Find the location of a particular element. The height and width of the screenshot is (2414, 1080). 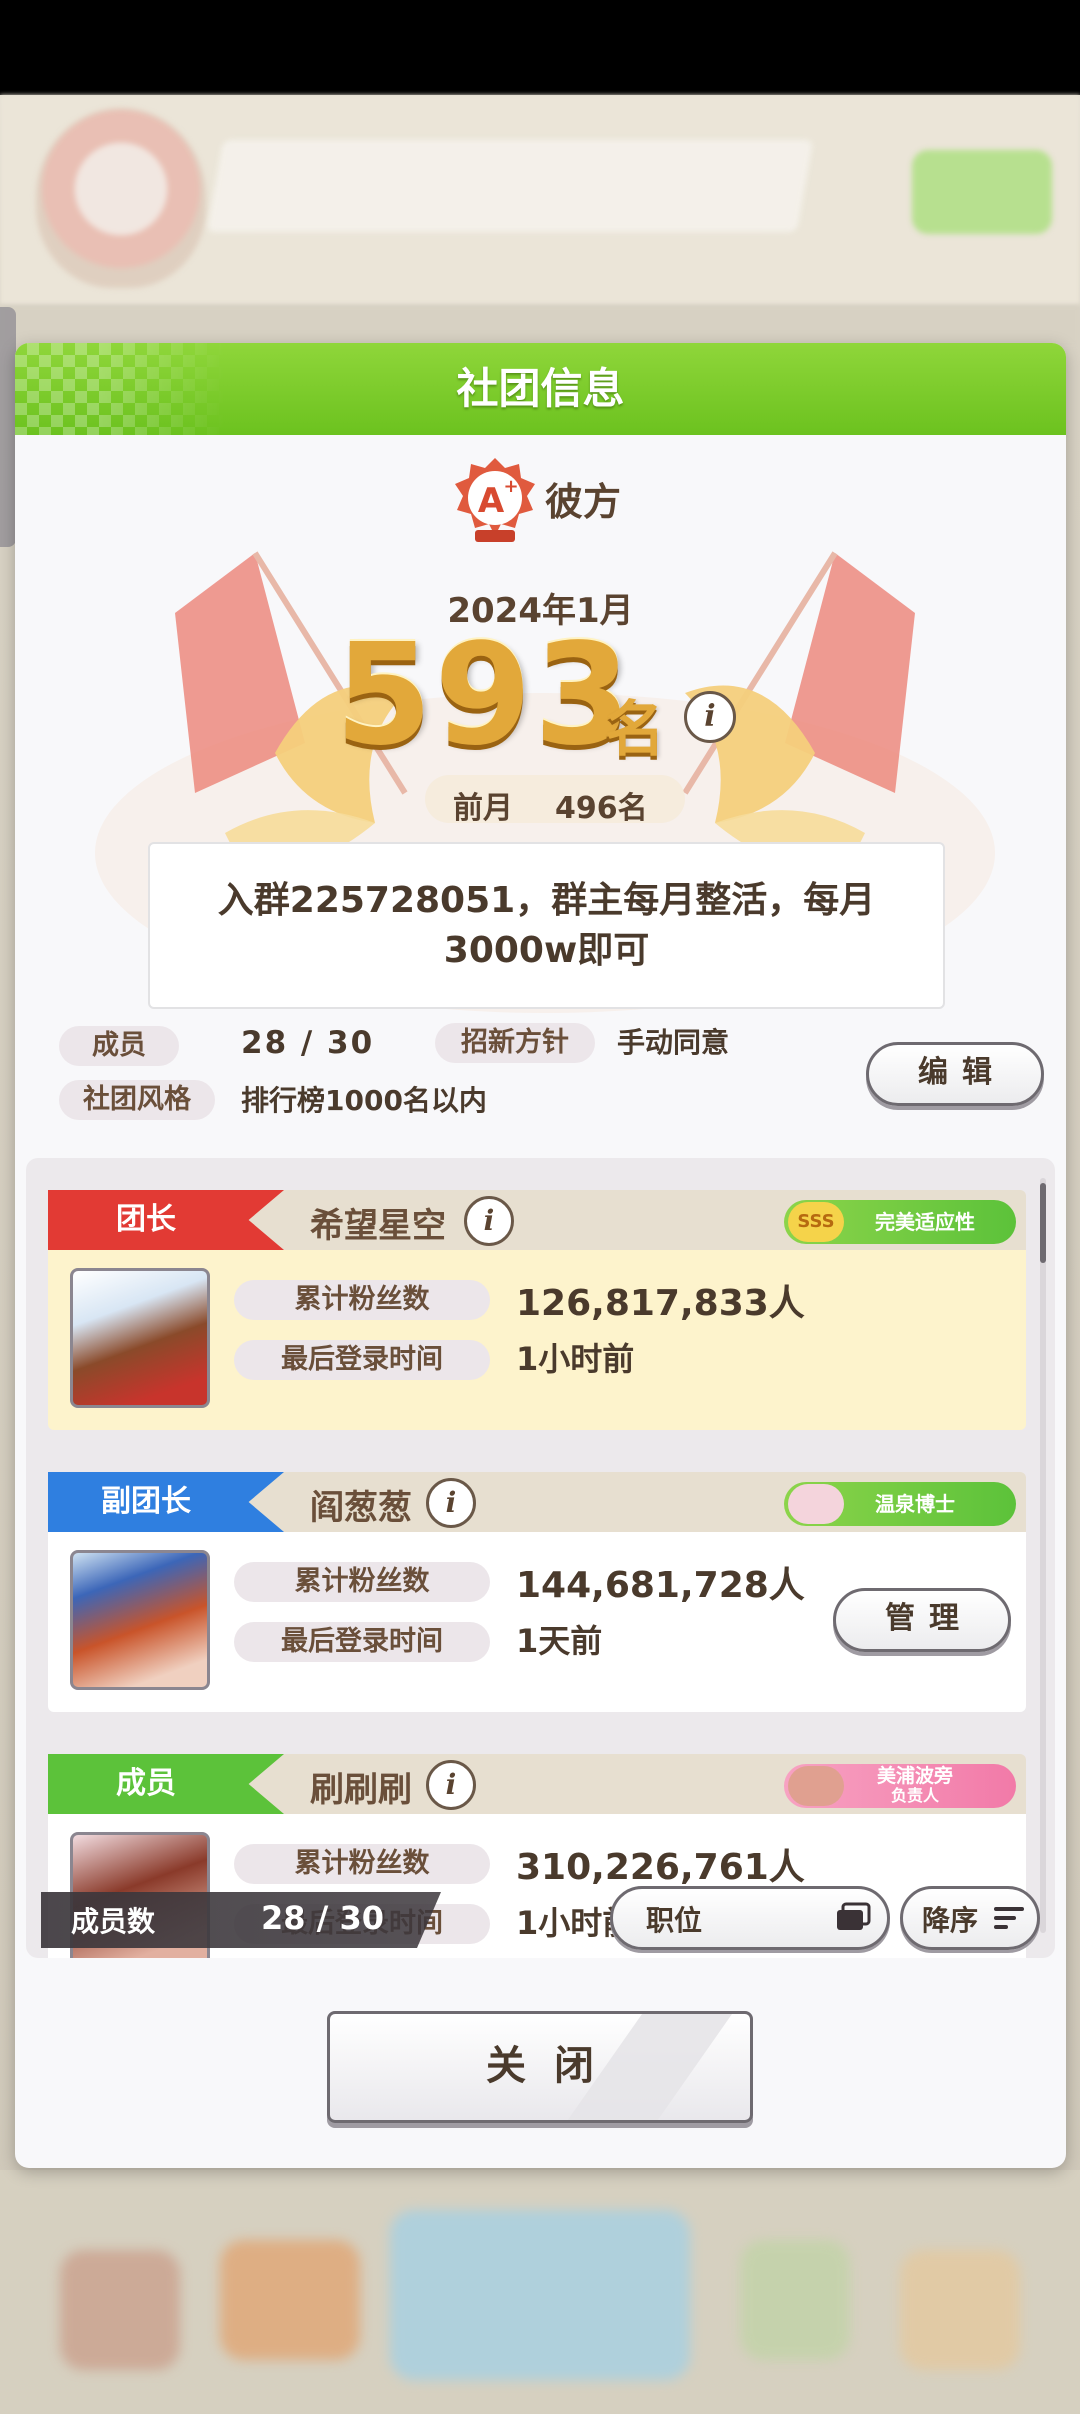

dialog-title: 社团信息 is located at coordinates (540, 388).